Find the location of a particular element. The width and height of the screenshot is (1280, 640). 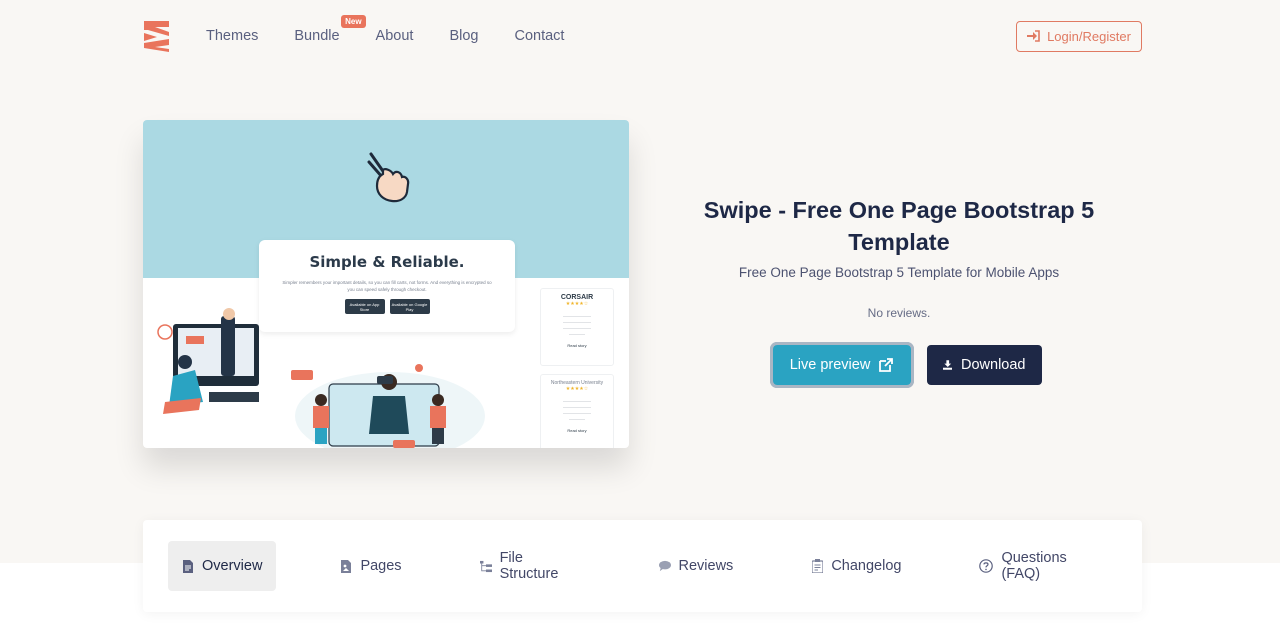

testimonial-card-2-link: Read story is located at coordinates (577, 430).